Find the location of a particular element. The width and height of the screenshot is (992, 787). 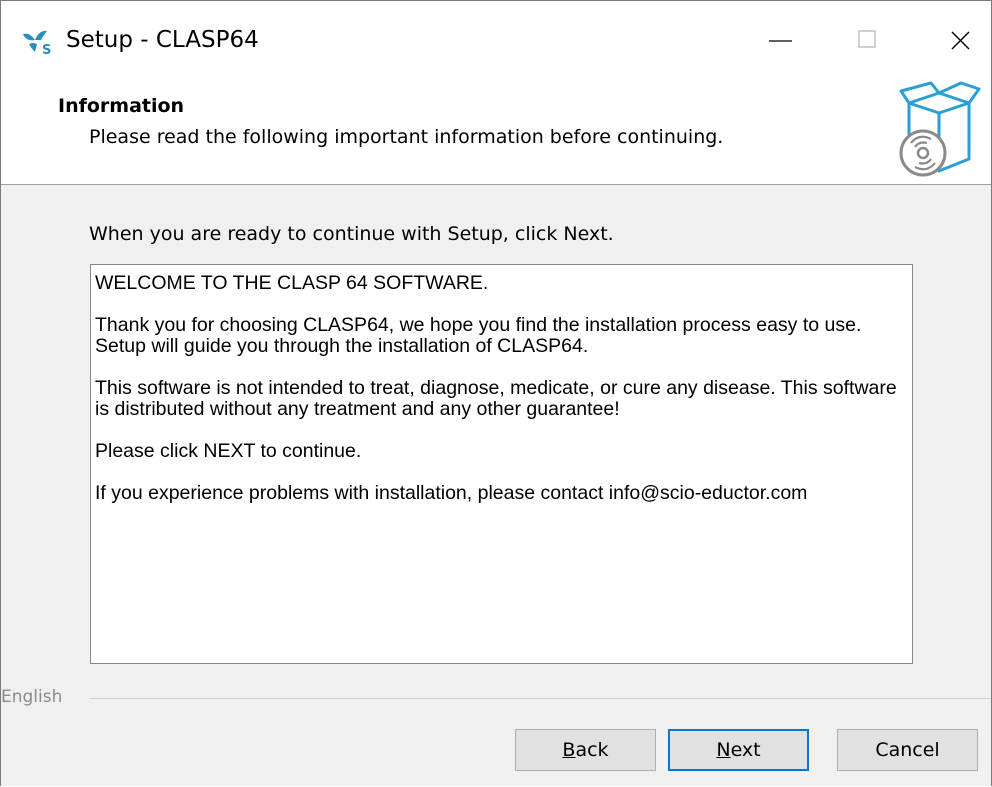

next-accelerator: N is located at coordinates (723, 750).